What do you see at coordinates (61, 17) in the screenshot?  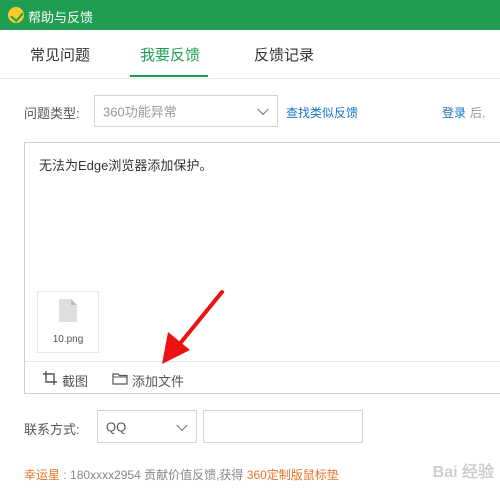 I see `window-title: 帮助与反馈` at bounding box center [61, 17].